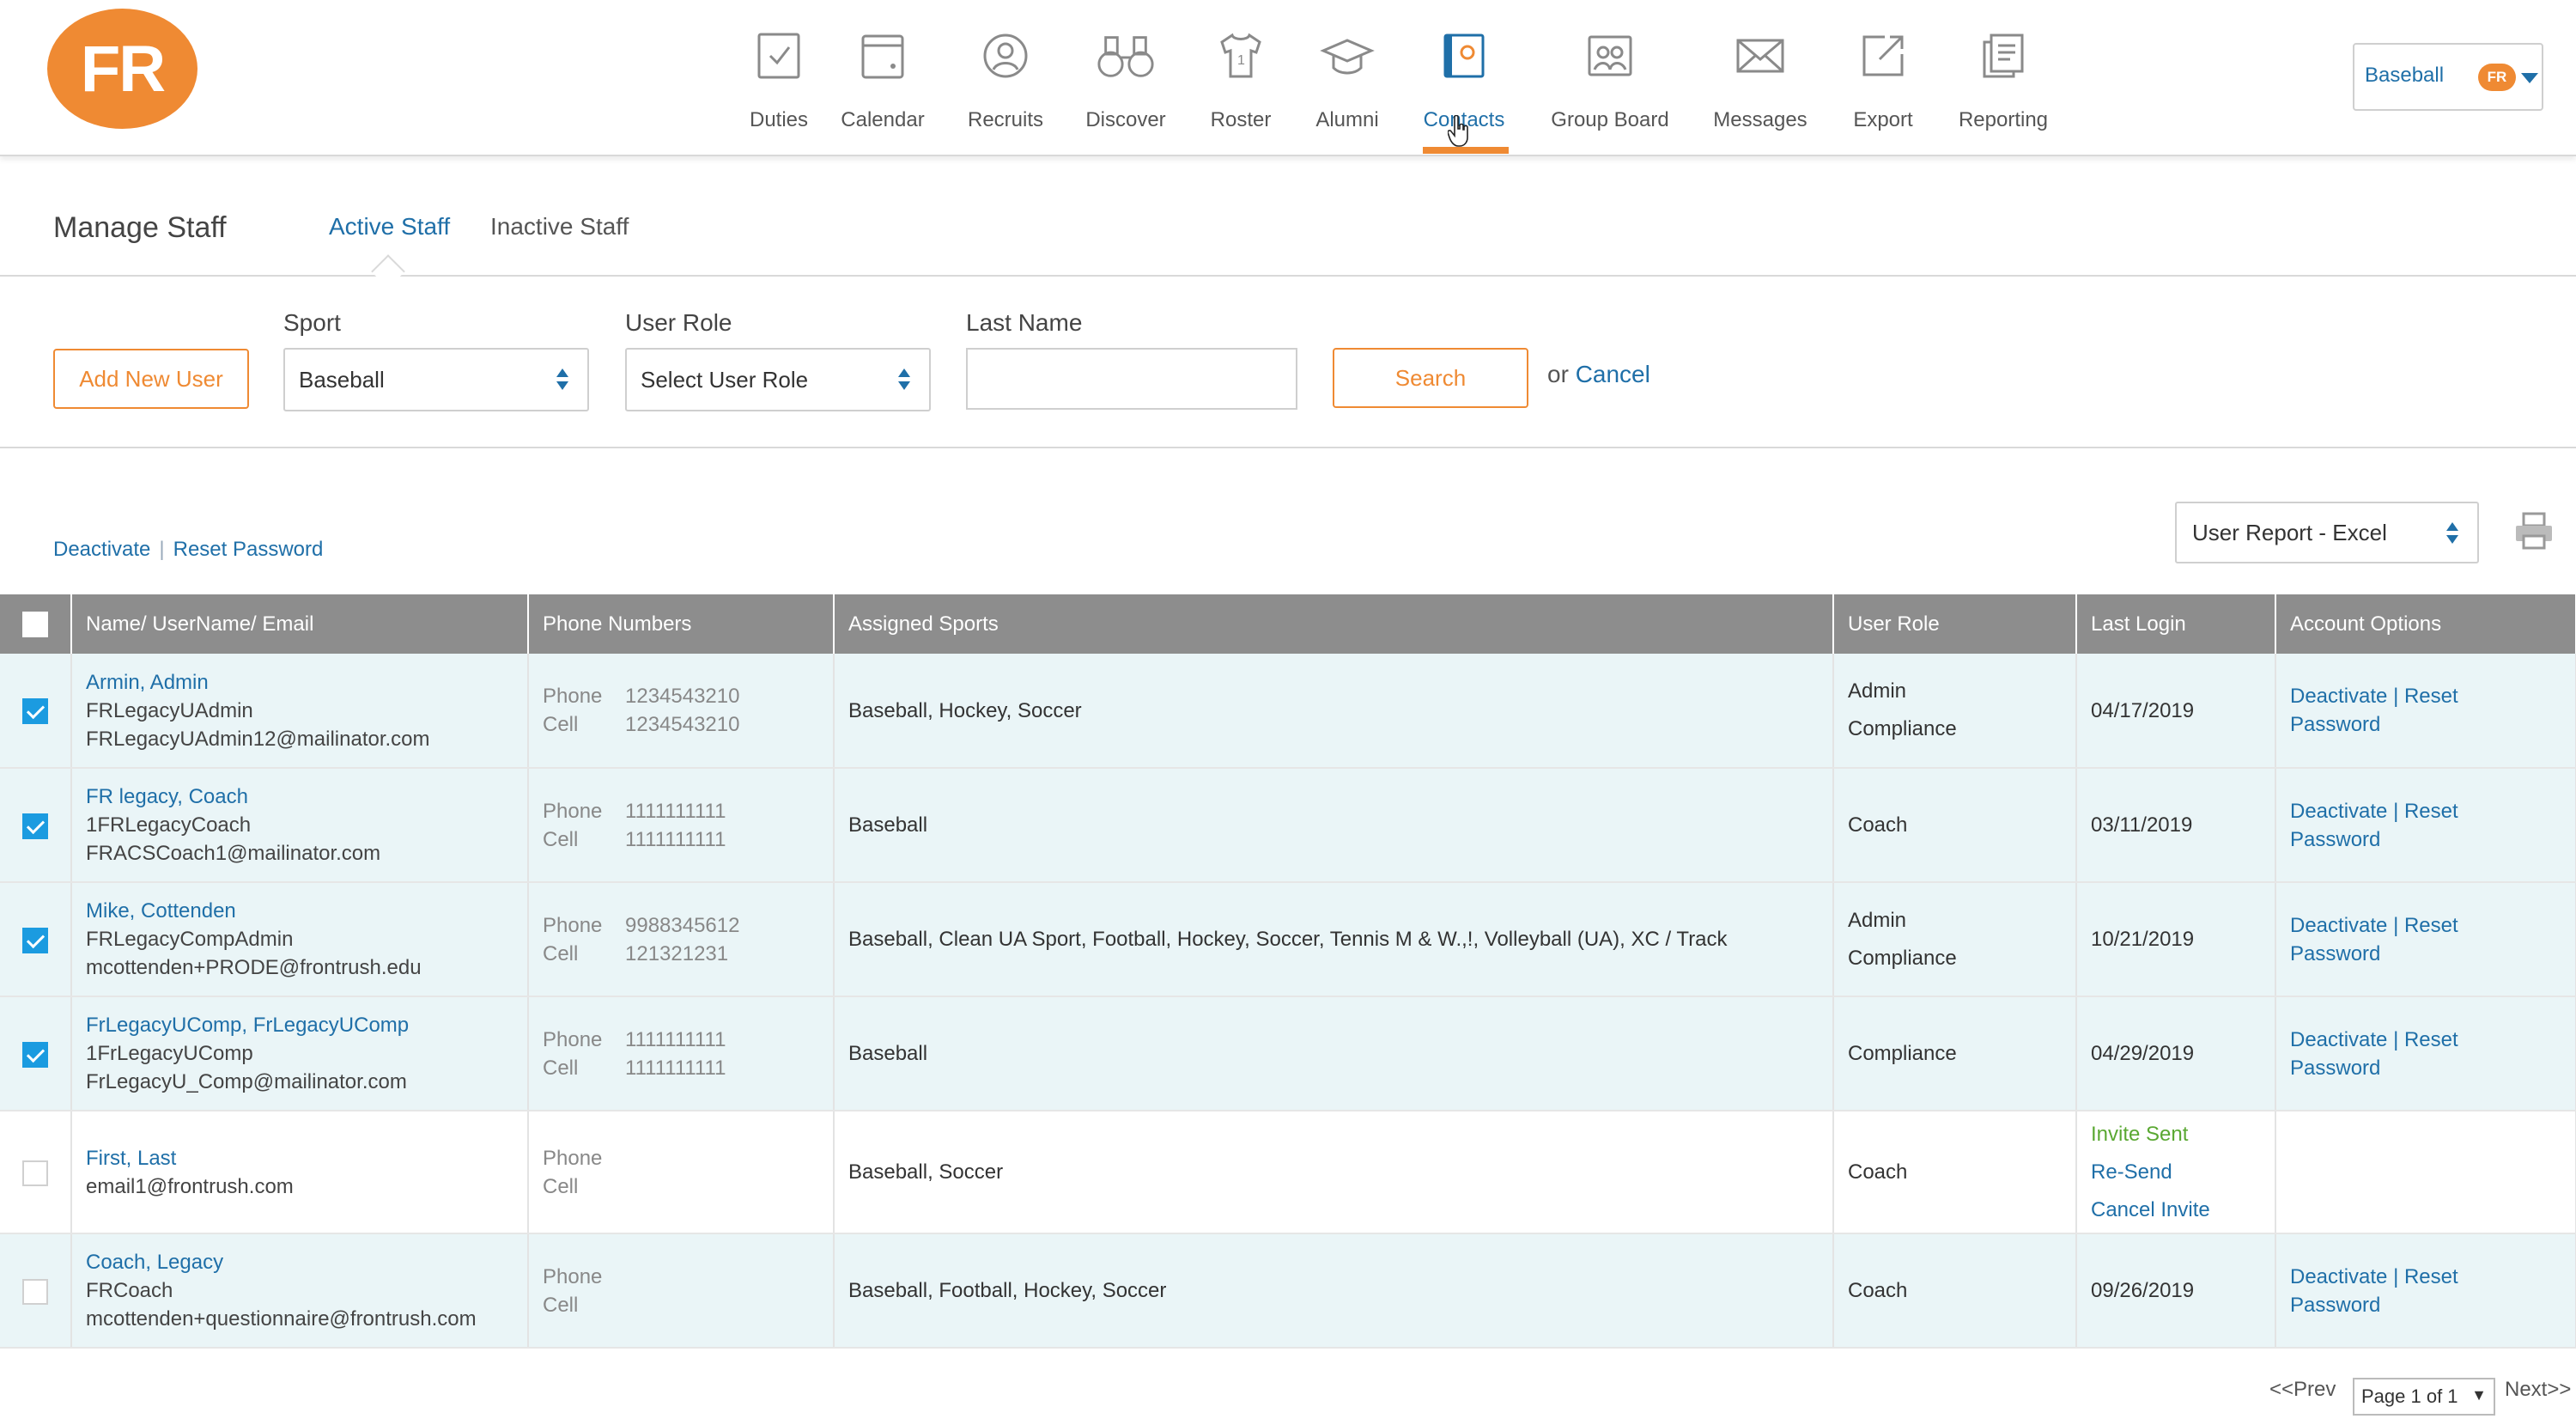 Image resolution: width=2576 pixels, height=1425 pixels. Describe the element at coordinates (2448, 77) in the screenshot. I see `sport-switcher: Baseball FR` at that location.